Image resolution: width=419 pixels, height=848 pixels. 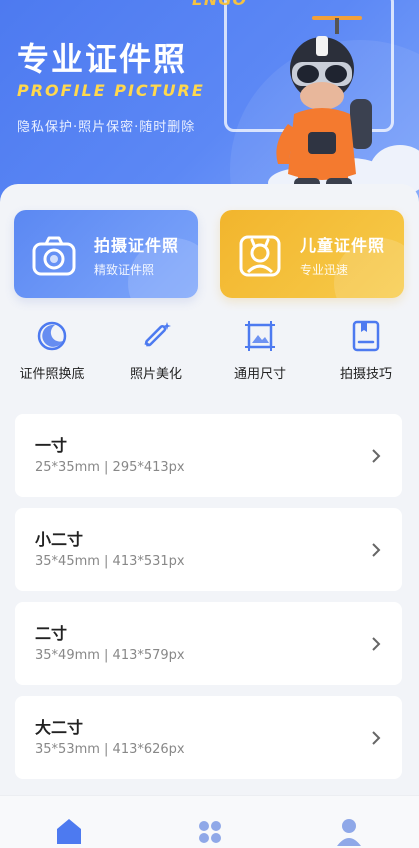 What do you see at coordinates (69, 831) in the screenshot?
I see `home-icon` at bounding box center [69, 831].